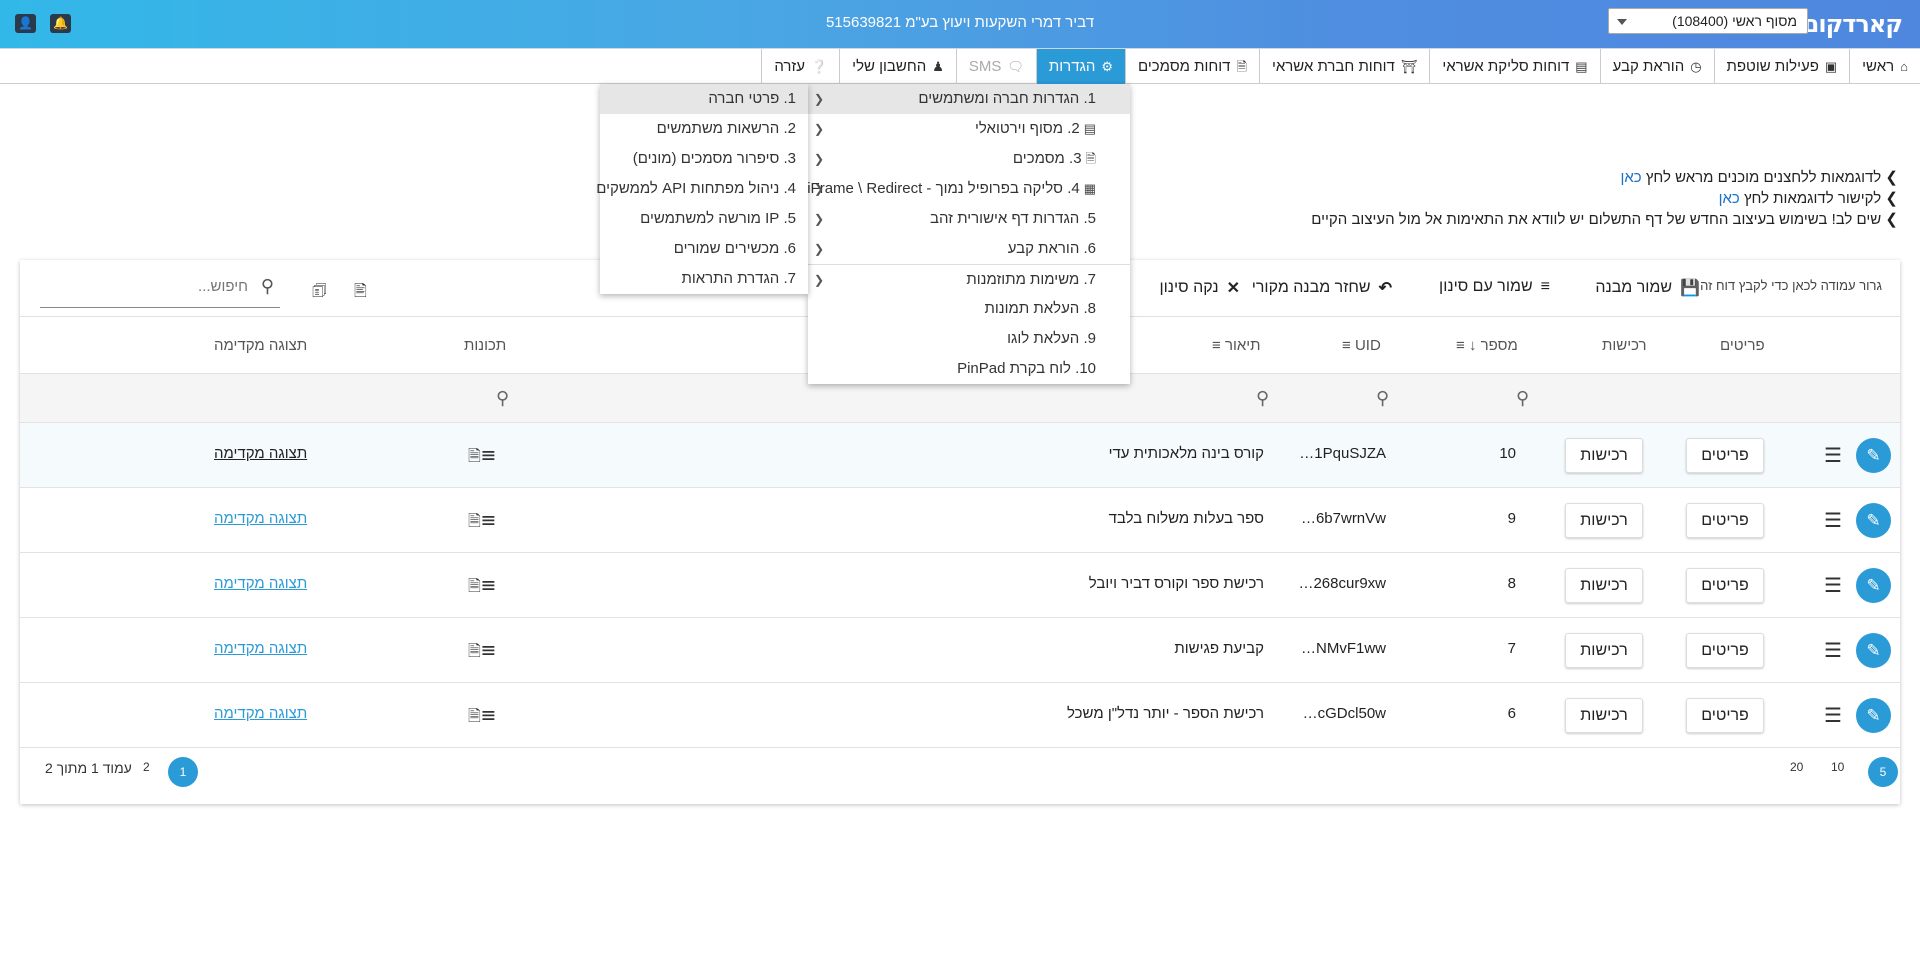 This screenshot has width=1920, height=958. What do you see at coordinates (360, 293) in the screenshot?
I see `export-excel-icon: 🖹` at bounding box center [360, 293].